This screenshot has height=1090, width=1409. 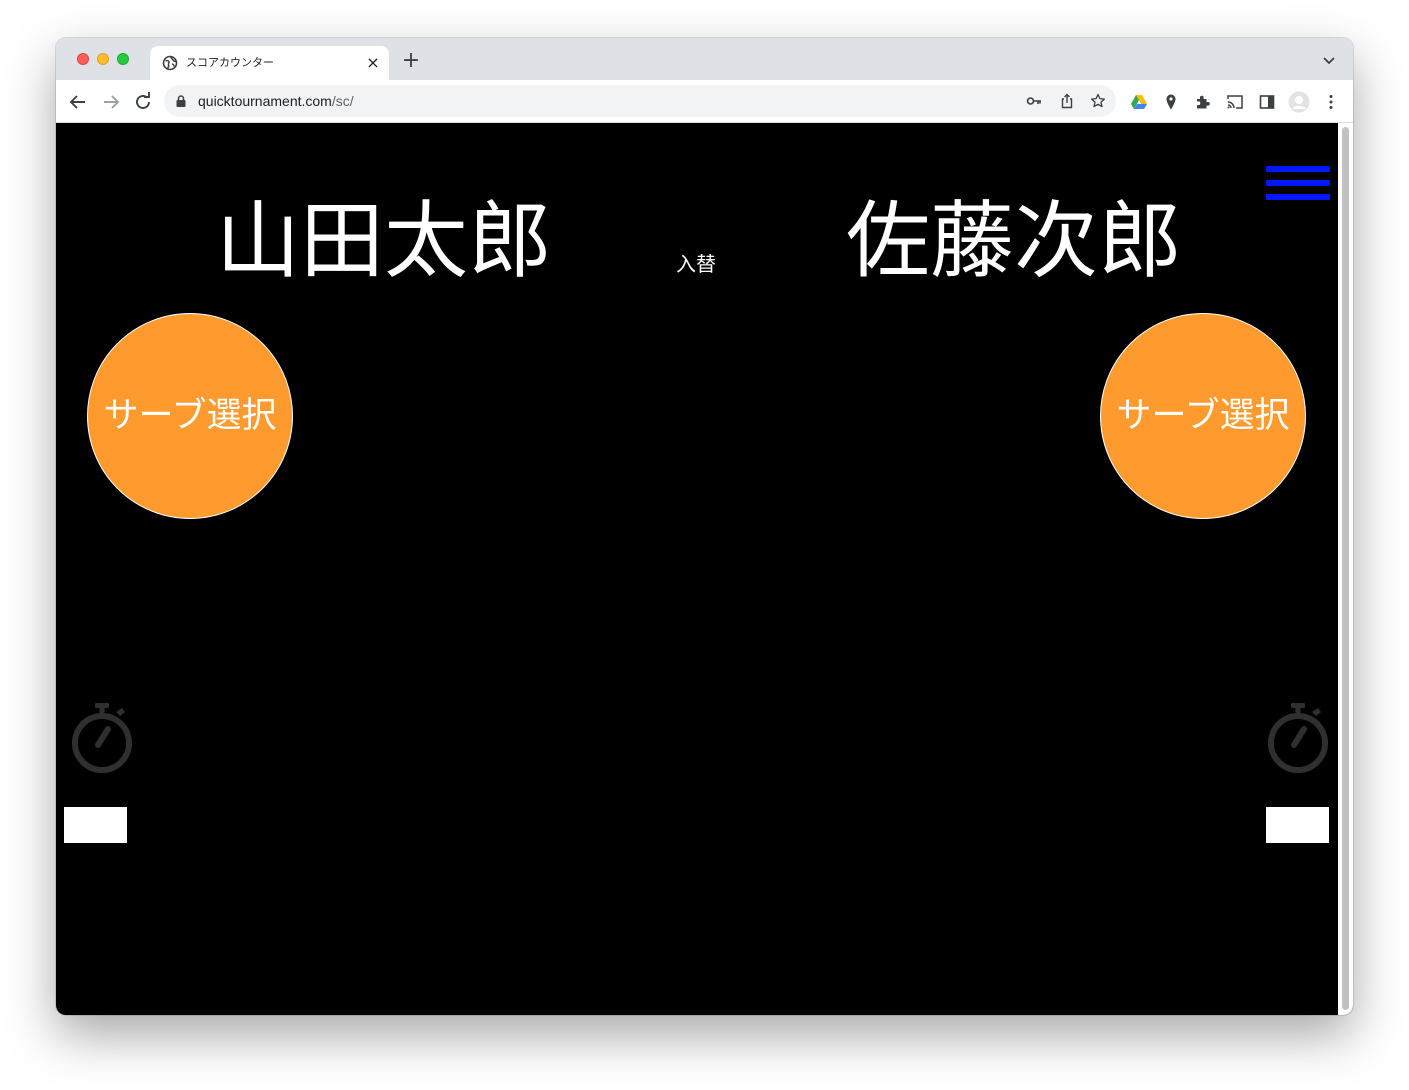 What do you see at coordinates (103, 59) in the screenshot?
I see `window-minimize-button` at bounding box center [103, 59].